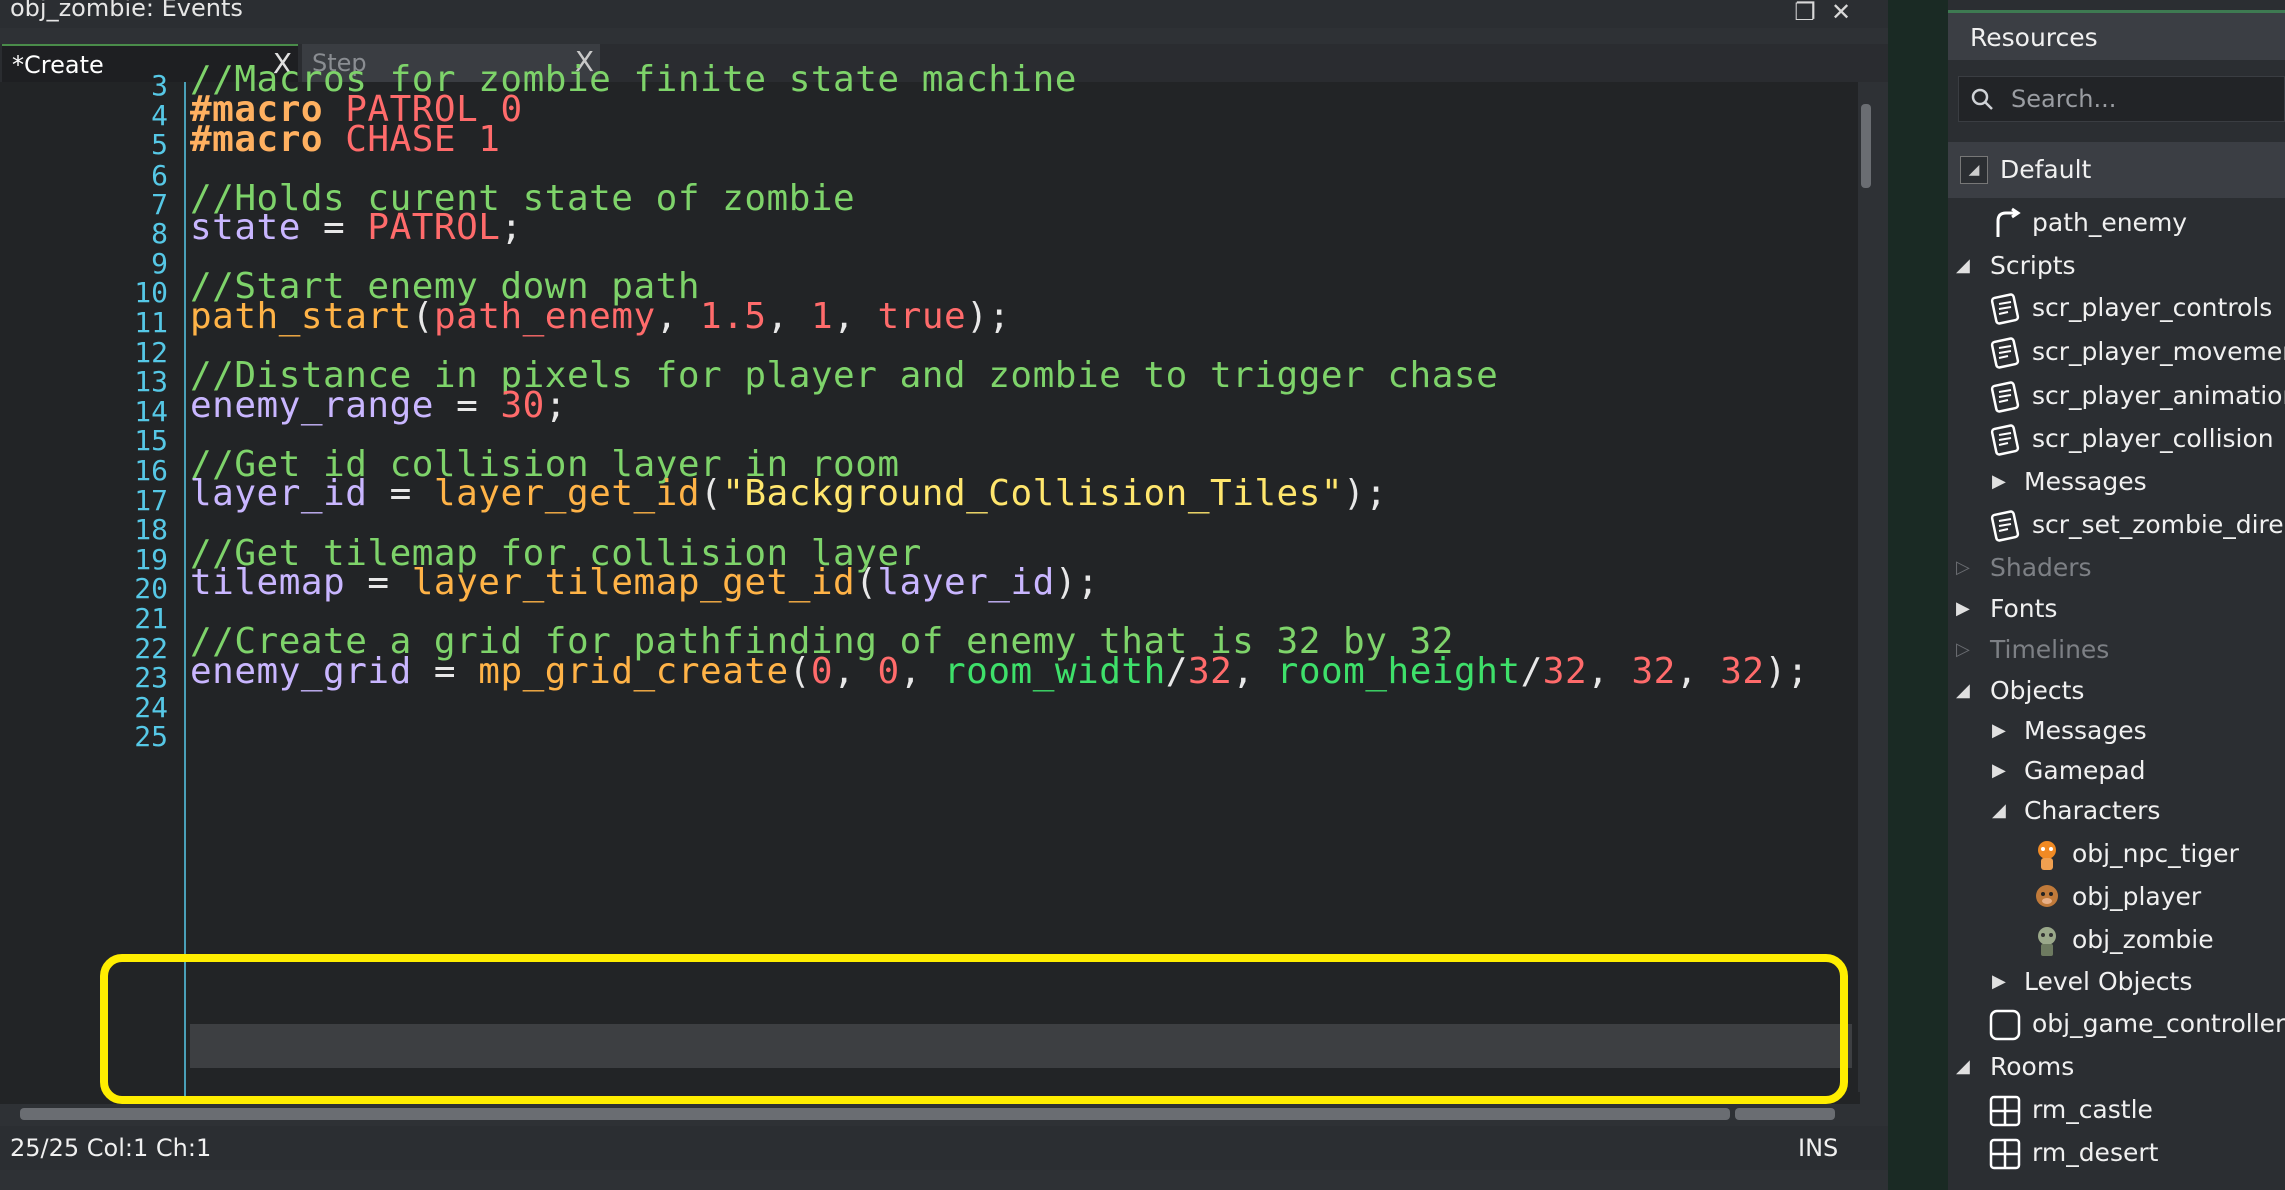 This screenshot has width=2285, height=1190. Describe the element at coordinates (1805, 14) in the screenshot. I see `restore-icon: ❐` at that location.